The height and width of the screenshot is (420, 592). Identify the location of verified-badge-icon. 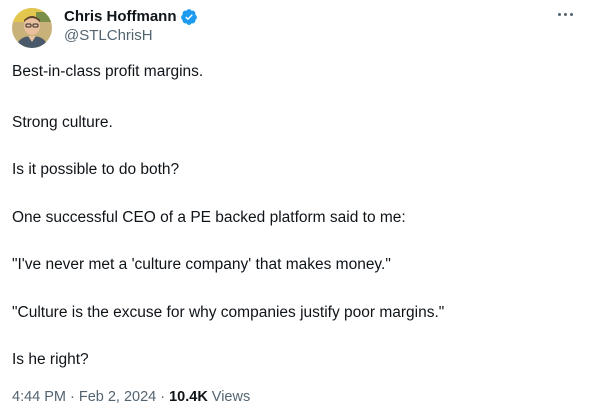
(189, 17).